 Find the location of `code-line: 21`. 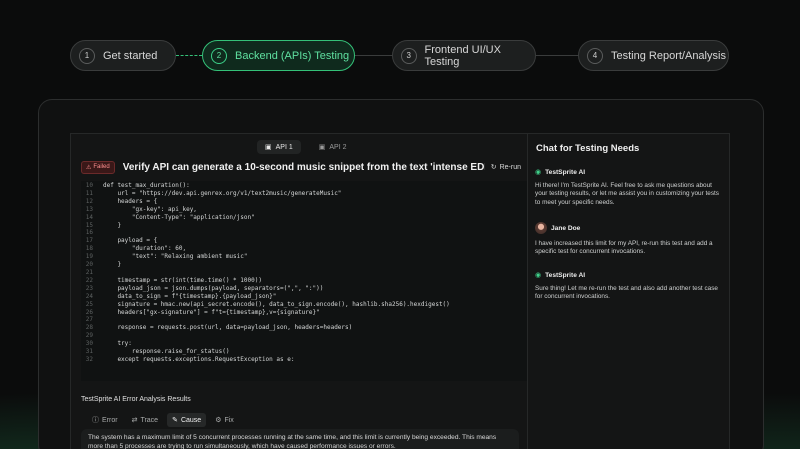

code-line: 21 is located at coordinates (304, 273).